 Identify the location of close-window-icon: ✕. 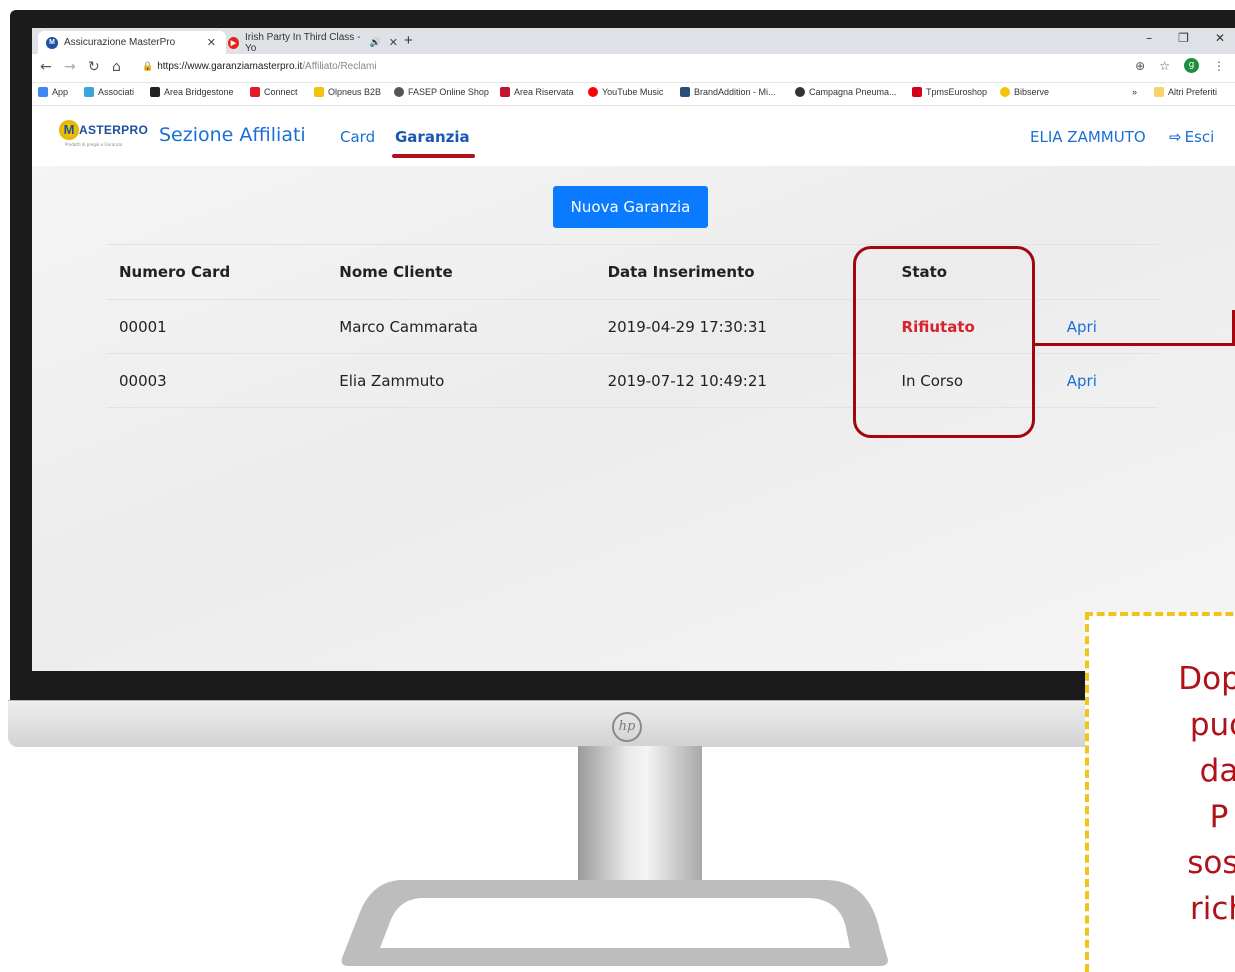
(1220, 38).